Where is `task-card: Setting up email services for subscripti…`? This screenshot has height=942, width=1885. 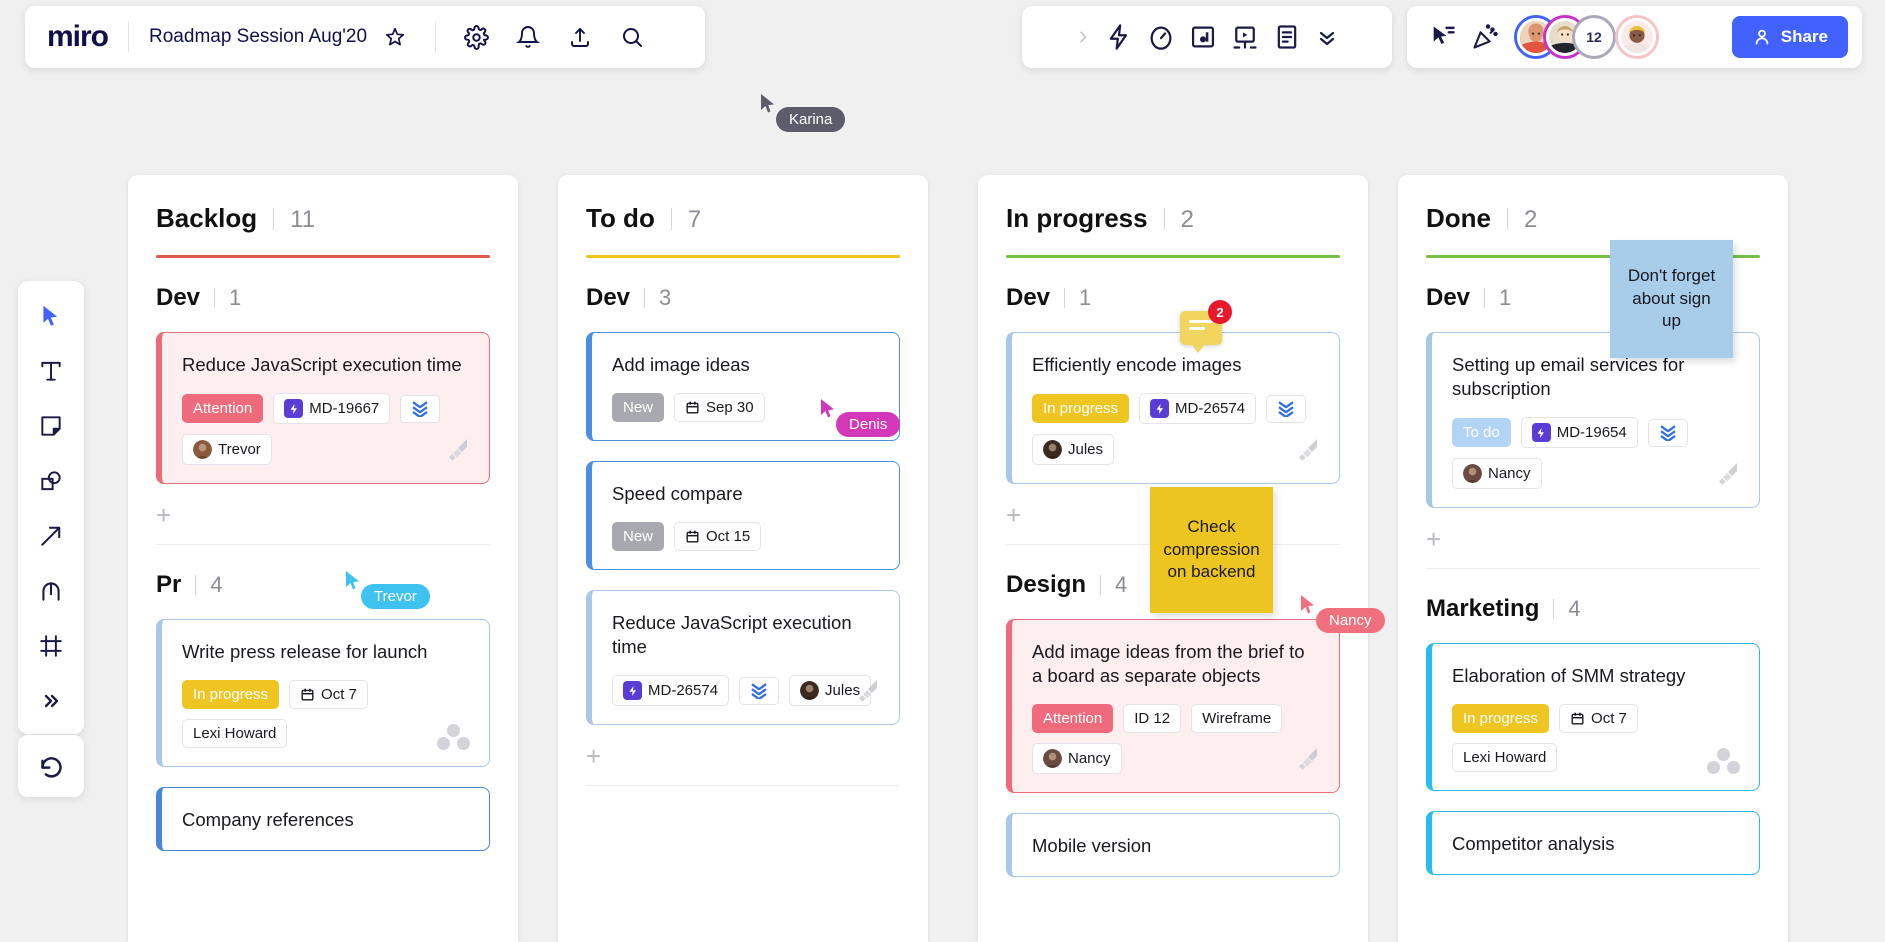 task-card: Setting up email services for subscripti… is located at coordinates (1593, 420).